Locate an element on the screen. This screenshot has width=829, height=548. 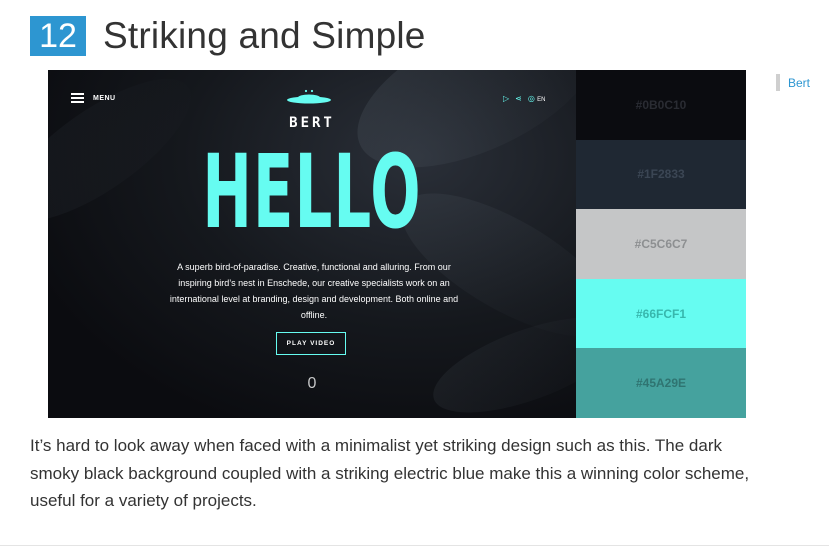
side-tag: Bert is located at coordinates (793, 82).